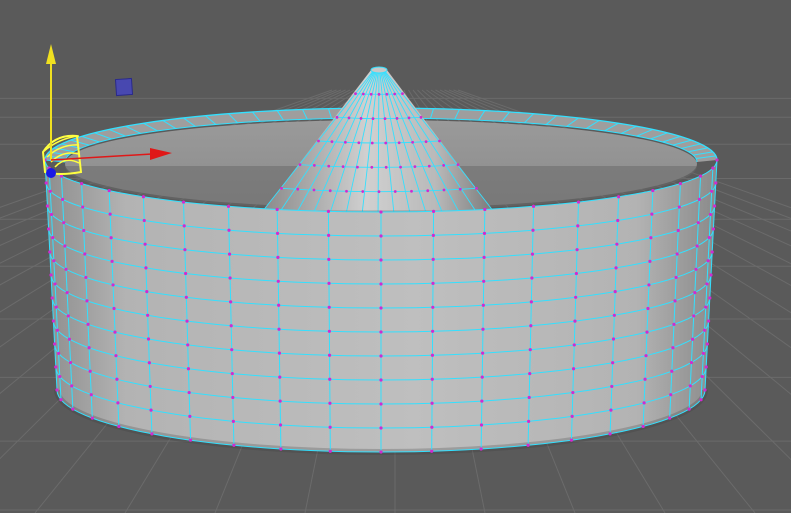  I want to click on z-axis-plane-handle, so click(124, 87).